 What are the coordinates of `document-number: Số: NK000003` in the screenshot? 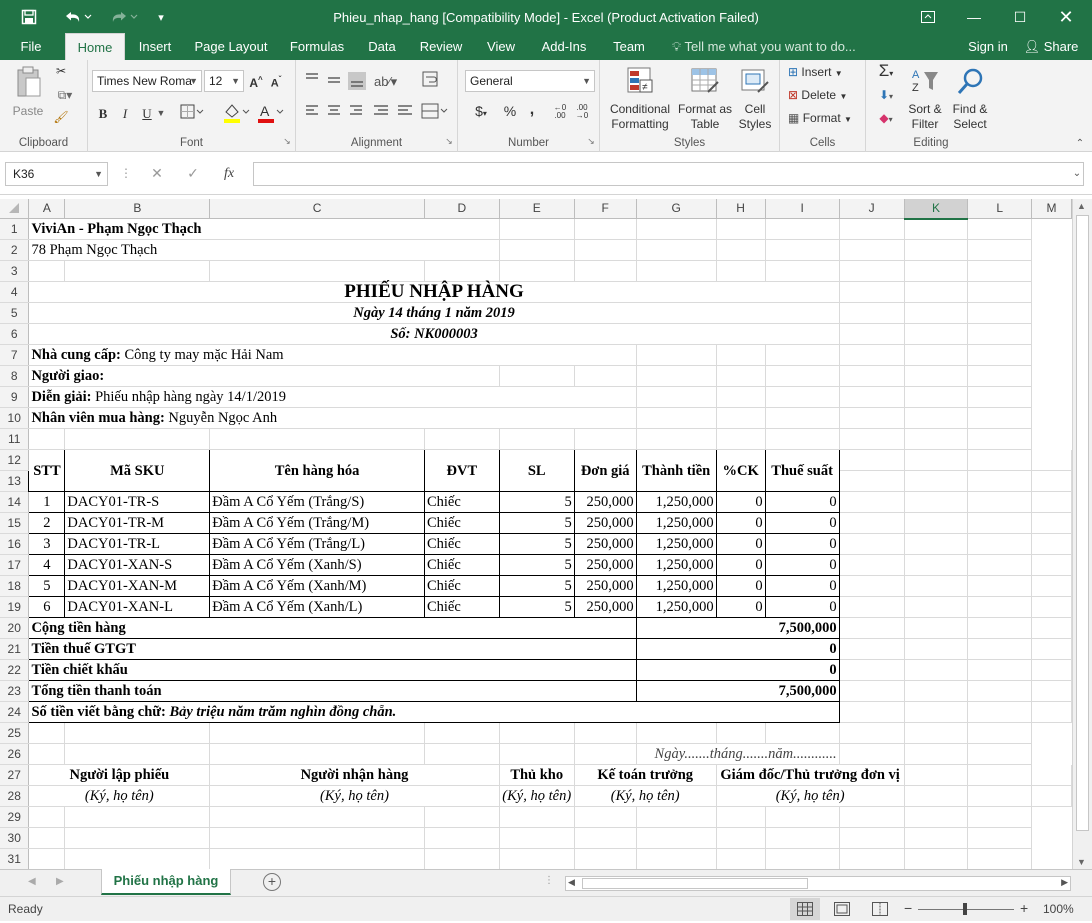 It's located at (434, 334).